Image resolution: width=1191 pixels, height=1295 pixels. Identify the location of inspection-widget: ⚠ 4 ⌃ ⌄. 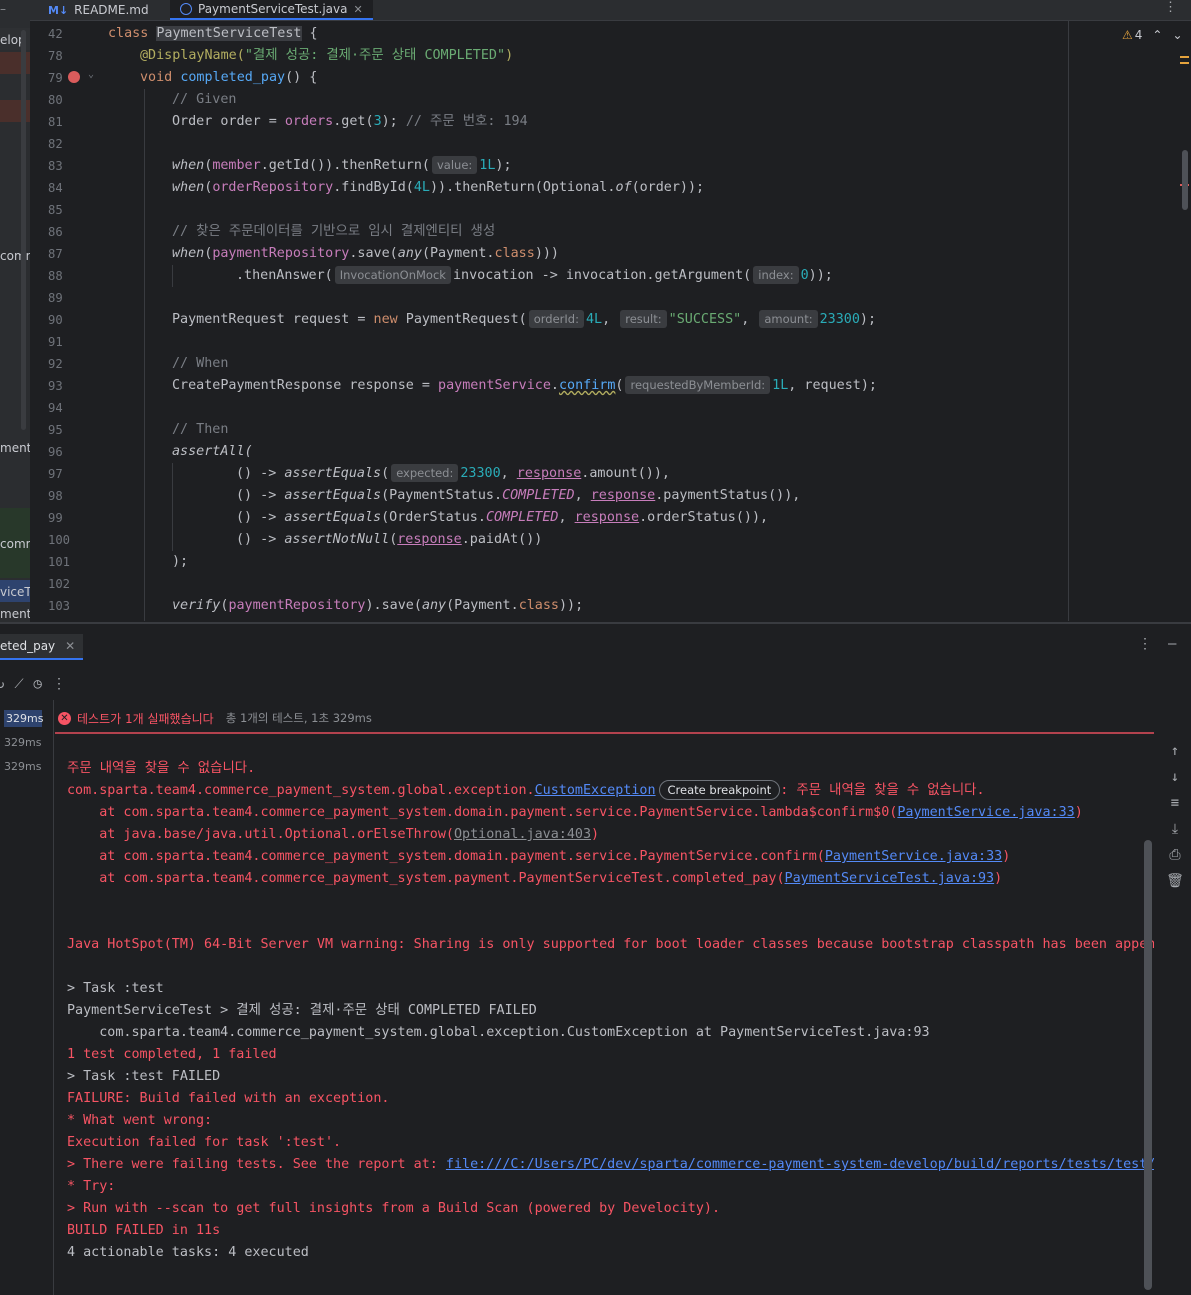
(1152, 35).